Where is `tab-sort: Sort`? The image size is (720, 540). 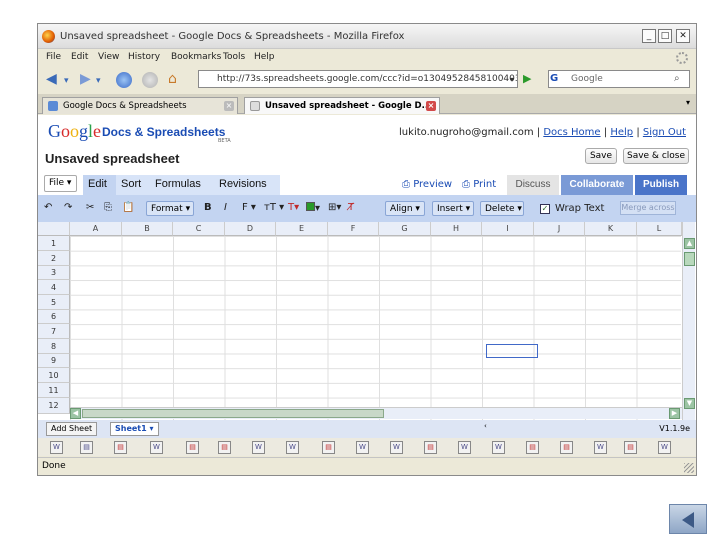 tab-sort: Sort is located at coordinates (133, 185).